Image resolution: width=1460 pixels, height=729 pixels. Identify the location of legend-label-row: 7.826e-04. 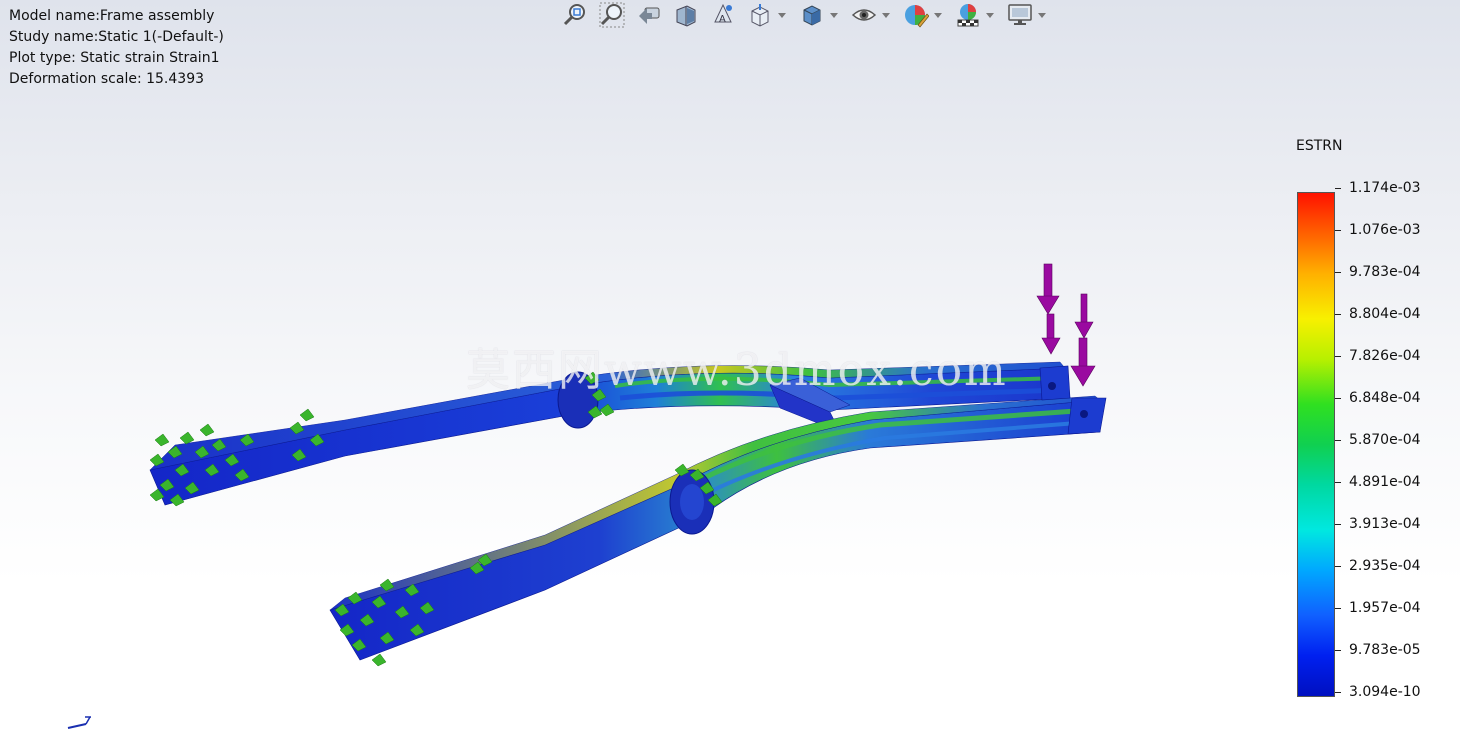
(1378, 356).